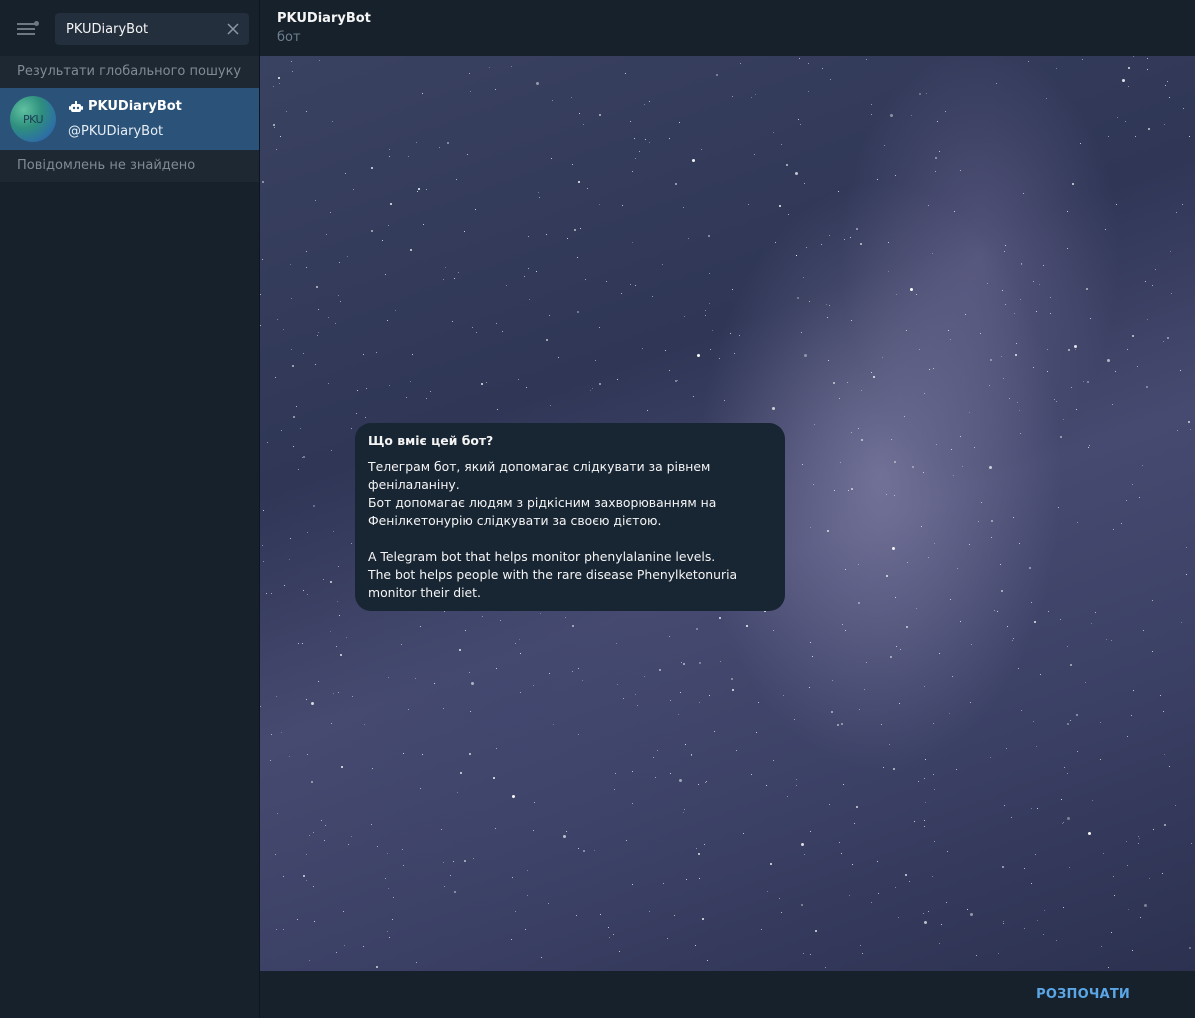 Image resolution: width=1195 pixels, height=1018 pixels. I want to click on menu-icon, so click(28, 28).